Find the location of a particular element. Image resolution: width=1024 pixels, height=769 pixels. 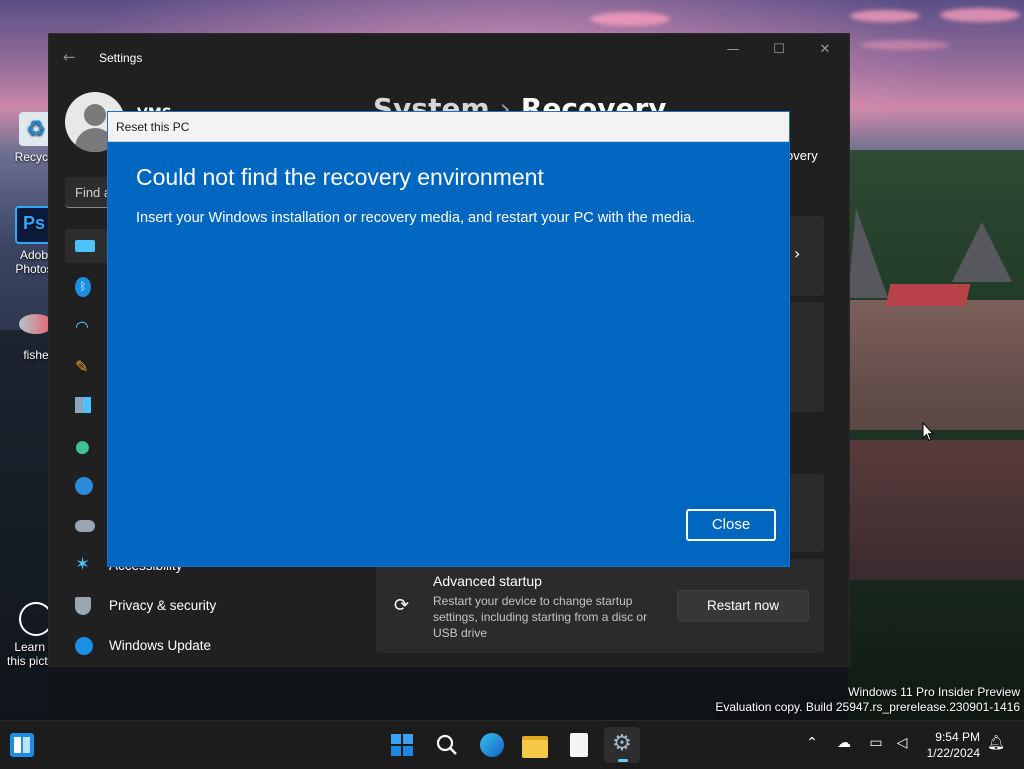

start-button is located at coordinates (402, 745).